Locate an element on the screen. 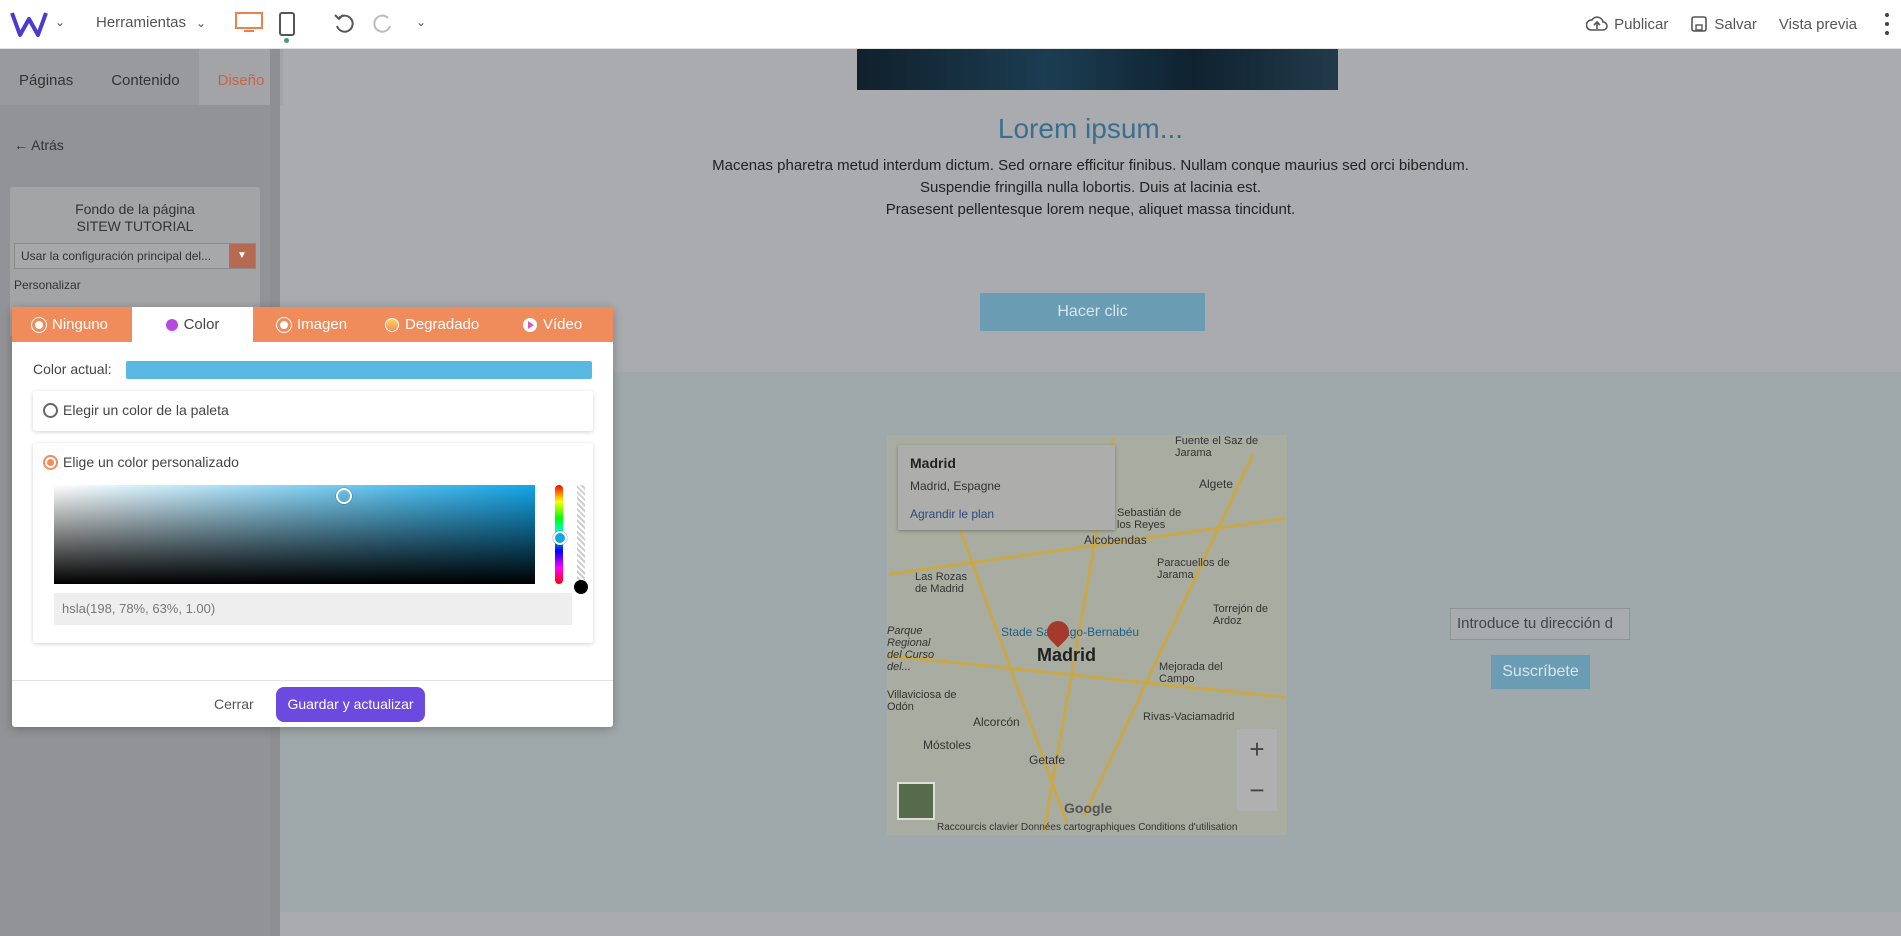 The height and width of the screenshot is (936, 1901). satellite-toggle is located at coordinates (916, 801).